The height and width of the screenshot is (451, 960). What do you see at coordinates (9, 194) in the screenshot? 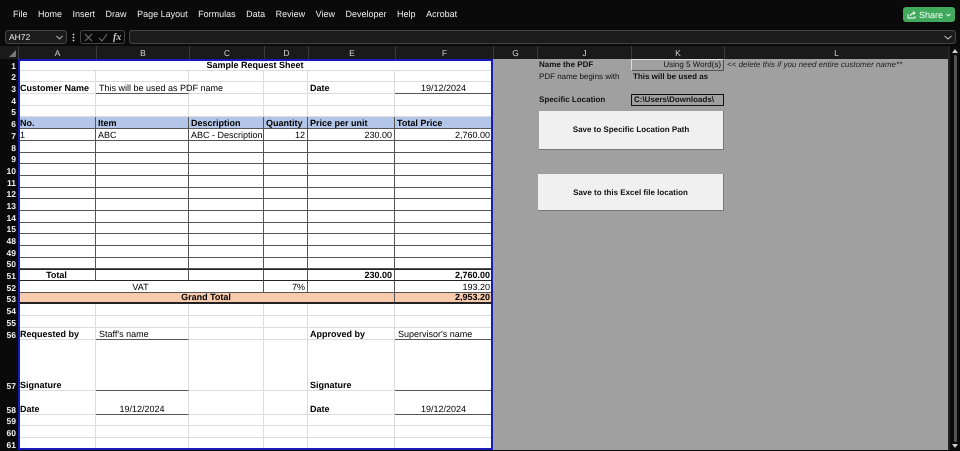
I see `row-header: 12` at bounding box center [9, 194].